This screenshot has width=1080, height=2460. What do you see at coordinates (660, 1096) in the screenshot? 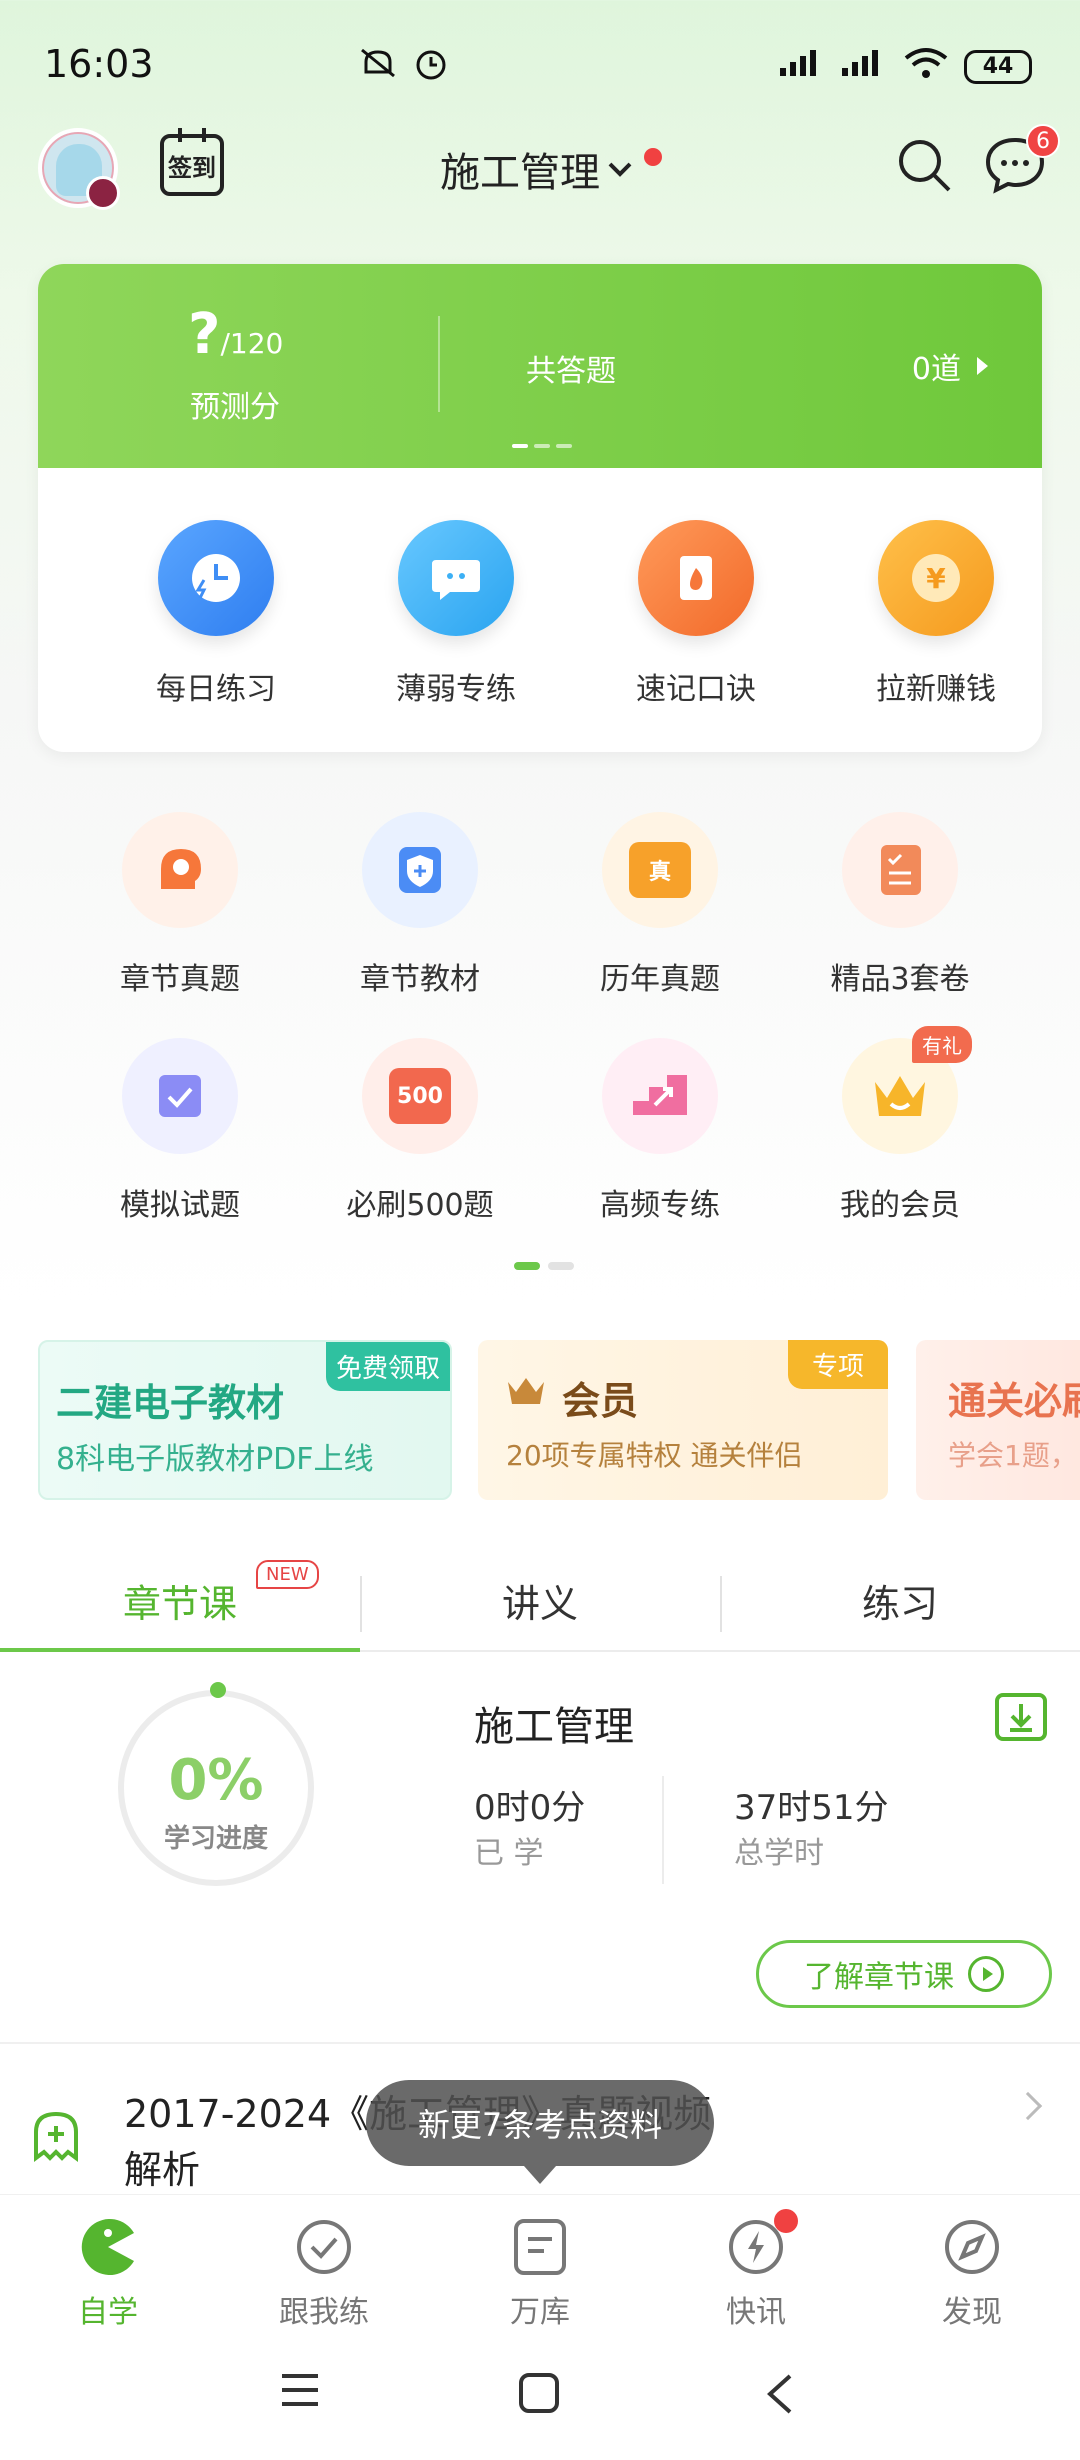
I see `stairs-arrow-icon` at bounding box center [660, 1096].